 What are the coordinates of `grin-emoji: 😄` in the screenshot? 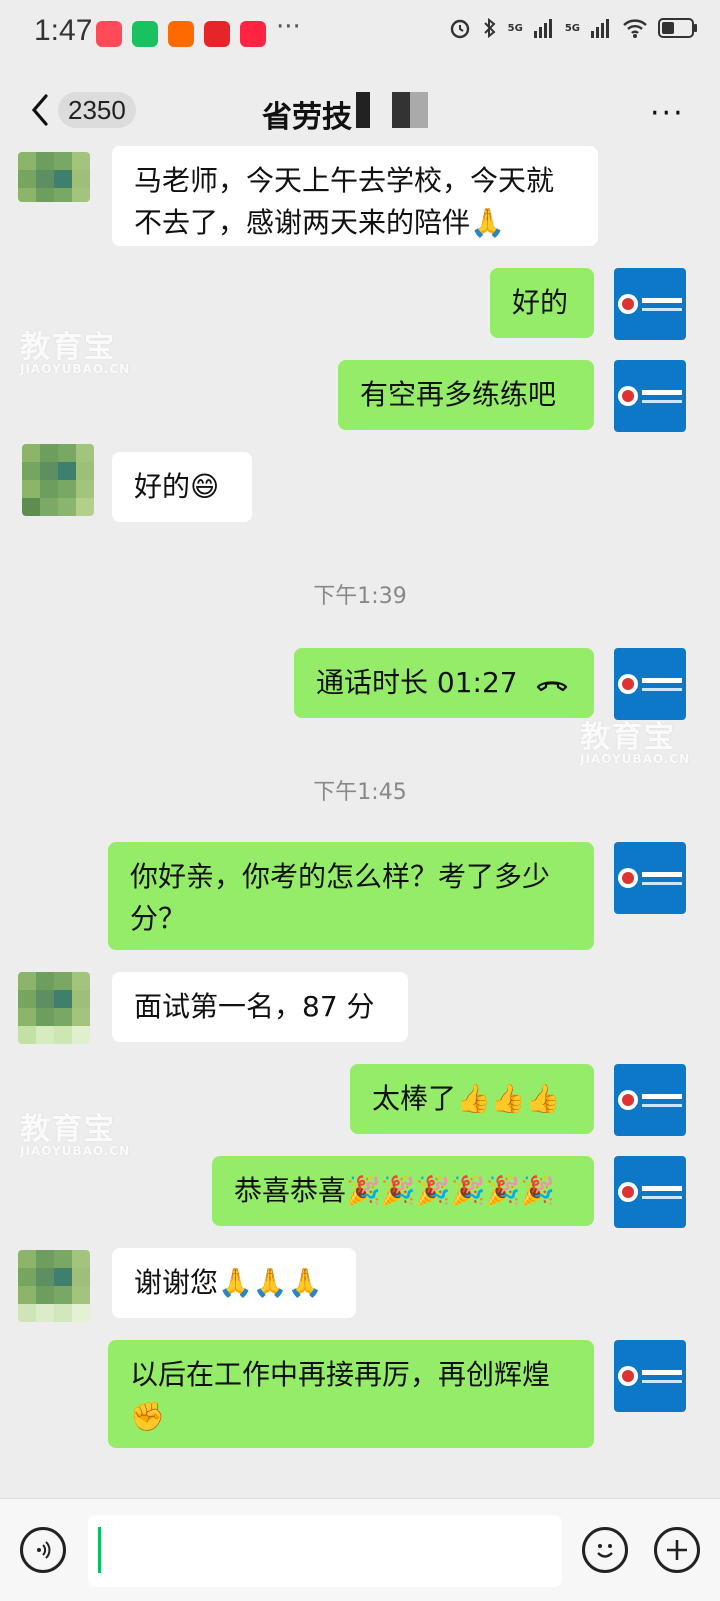 It's located at (205, 486).